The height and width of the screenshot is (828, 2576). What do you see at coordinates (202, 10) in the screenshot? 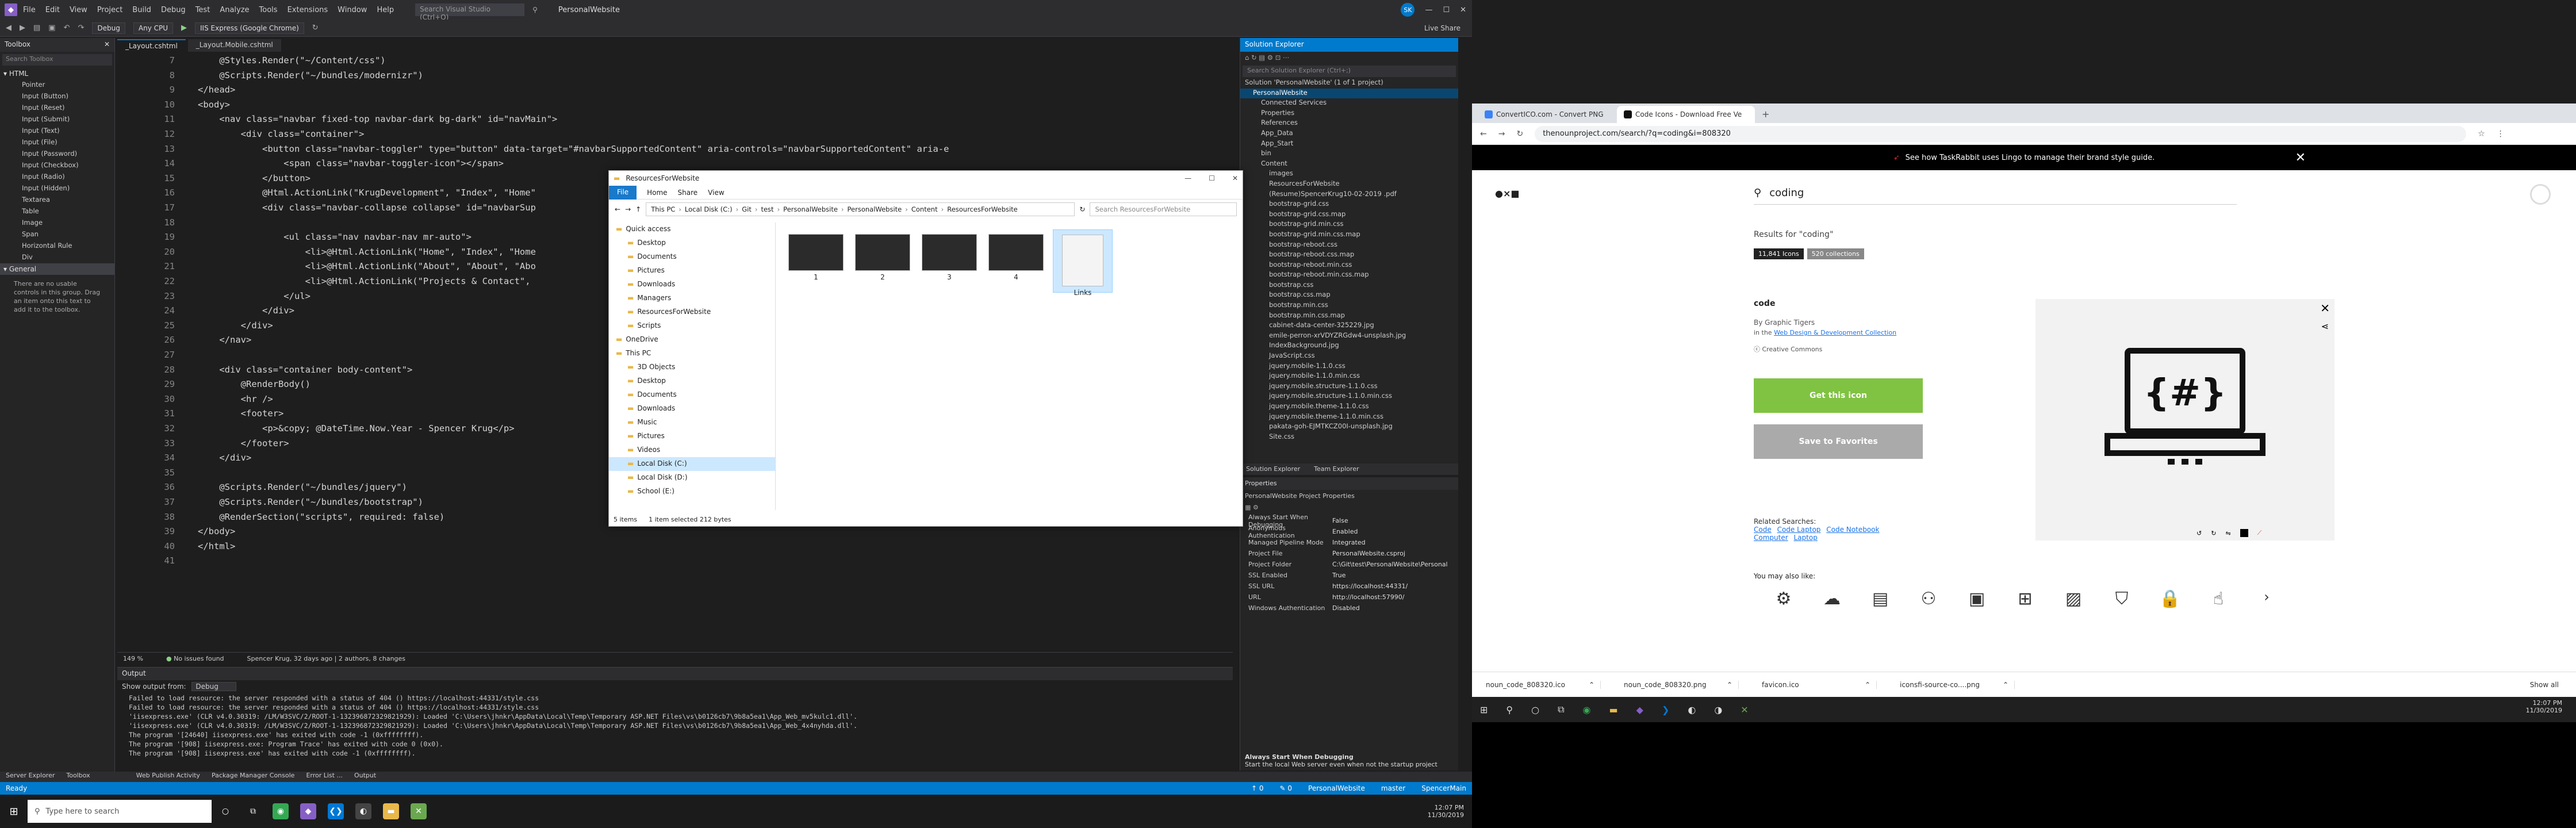
I see `menu-item-test: Test` at bounding box center [202, 10].